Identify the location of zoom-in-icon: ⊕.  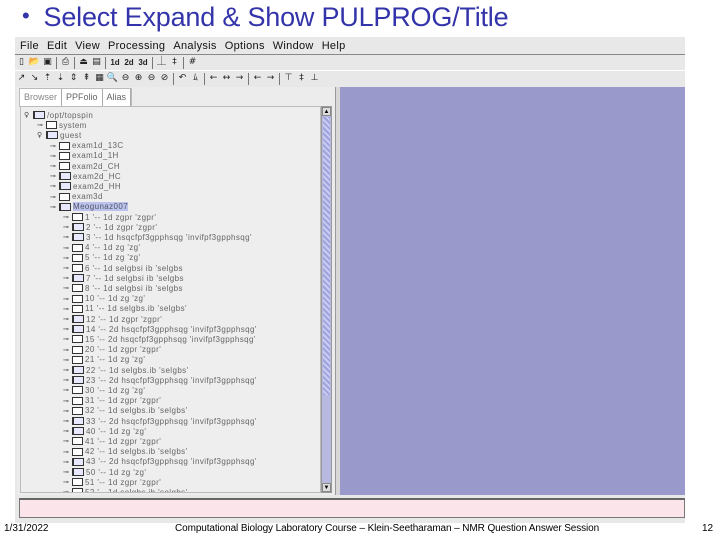
(138, 78).